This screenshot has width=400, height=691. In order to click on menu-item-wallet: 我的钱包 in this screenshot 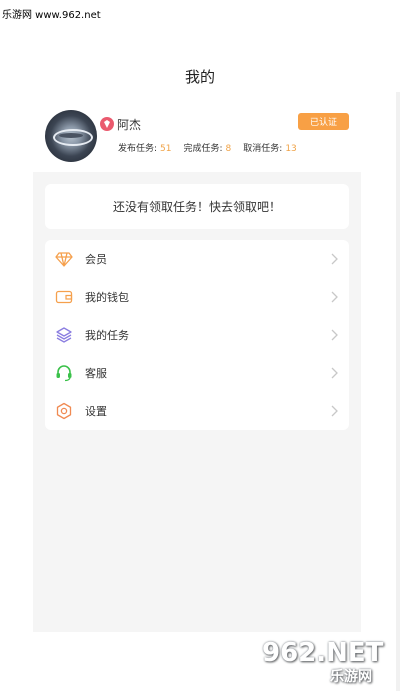, I will do `click(197, 297)`.